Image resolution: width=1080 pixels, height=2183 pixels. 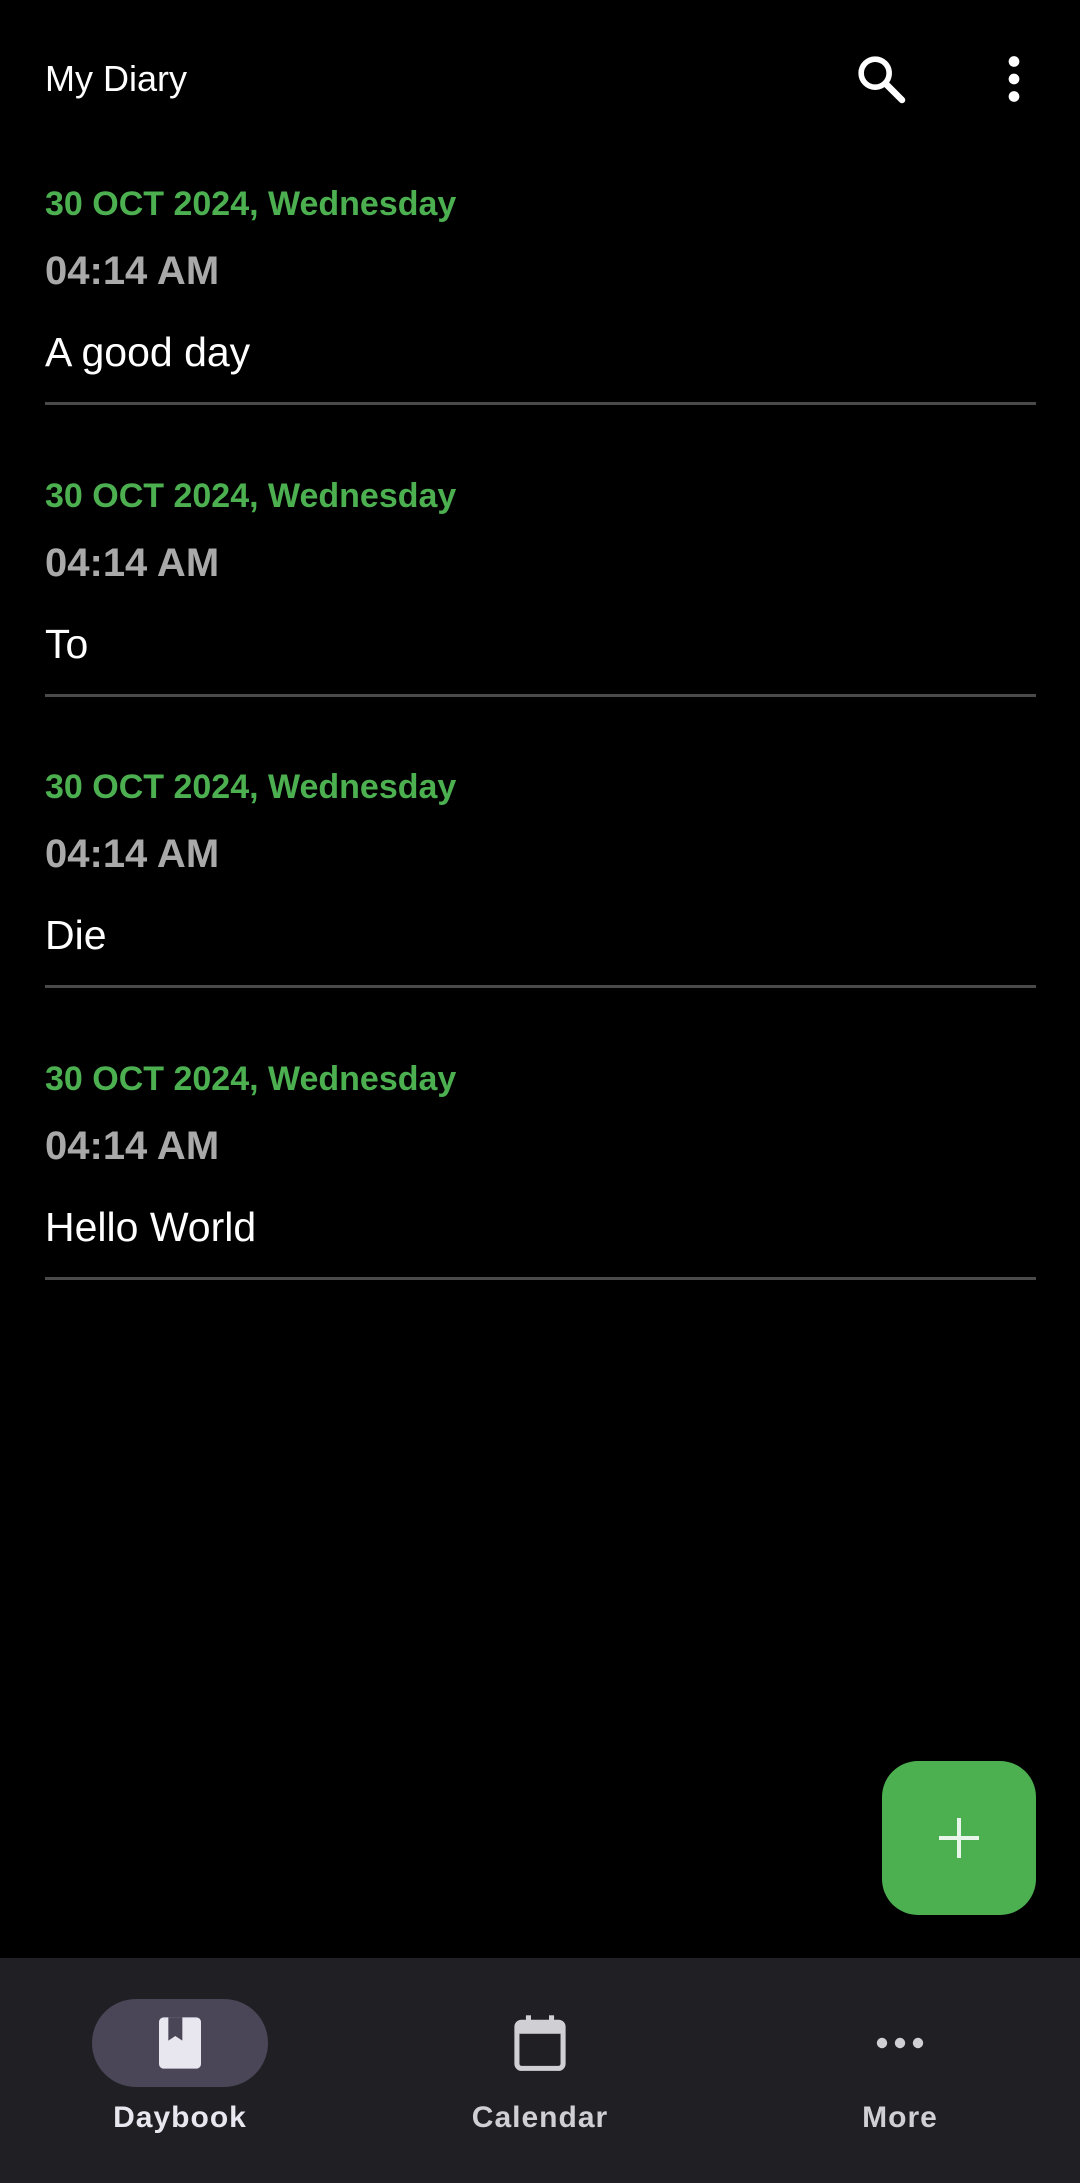 I want to click on book-icon, so click(x=180, y=2043).